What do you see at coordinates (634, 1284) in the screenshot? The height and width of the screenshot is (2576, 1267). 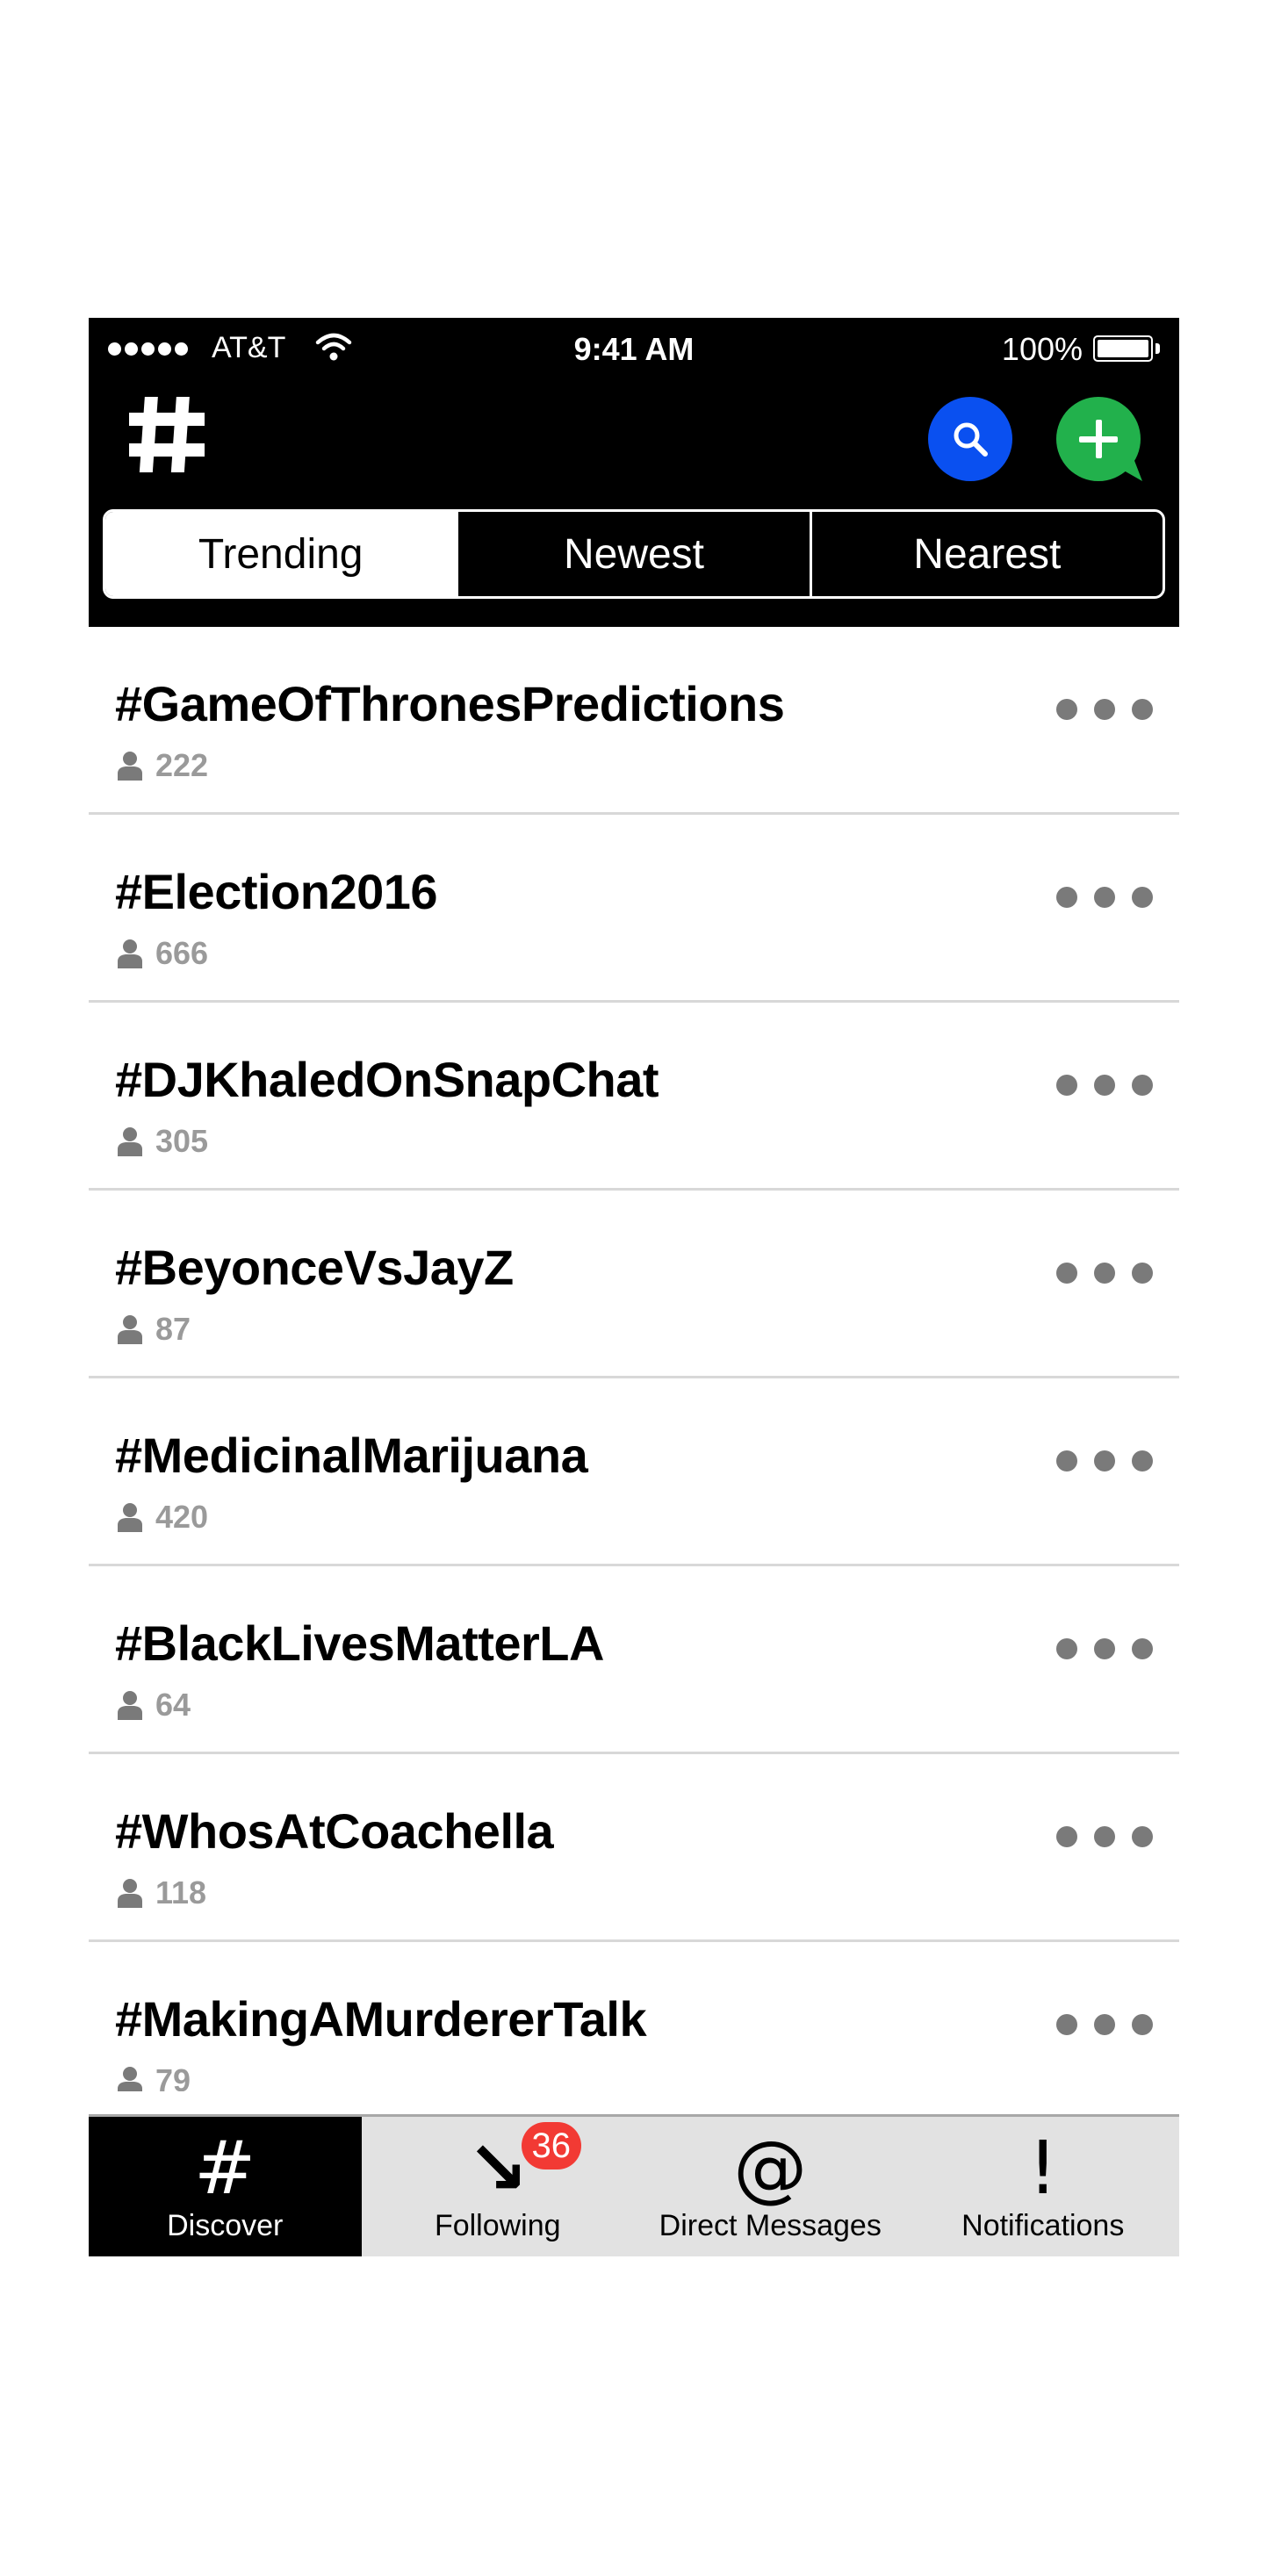 I see `topic-row: #BeyonceVsJayZ 87` at bounding box center [634, 1284].